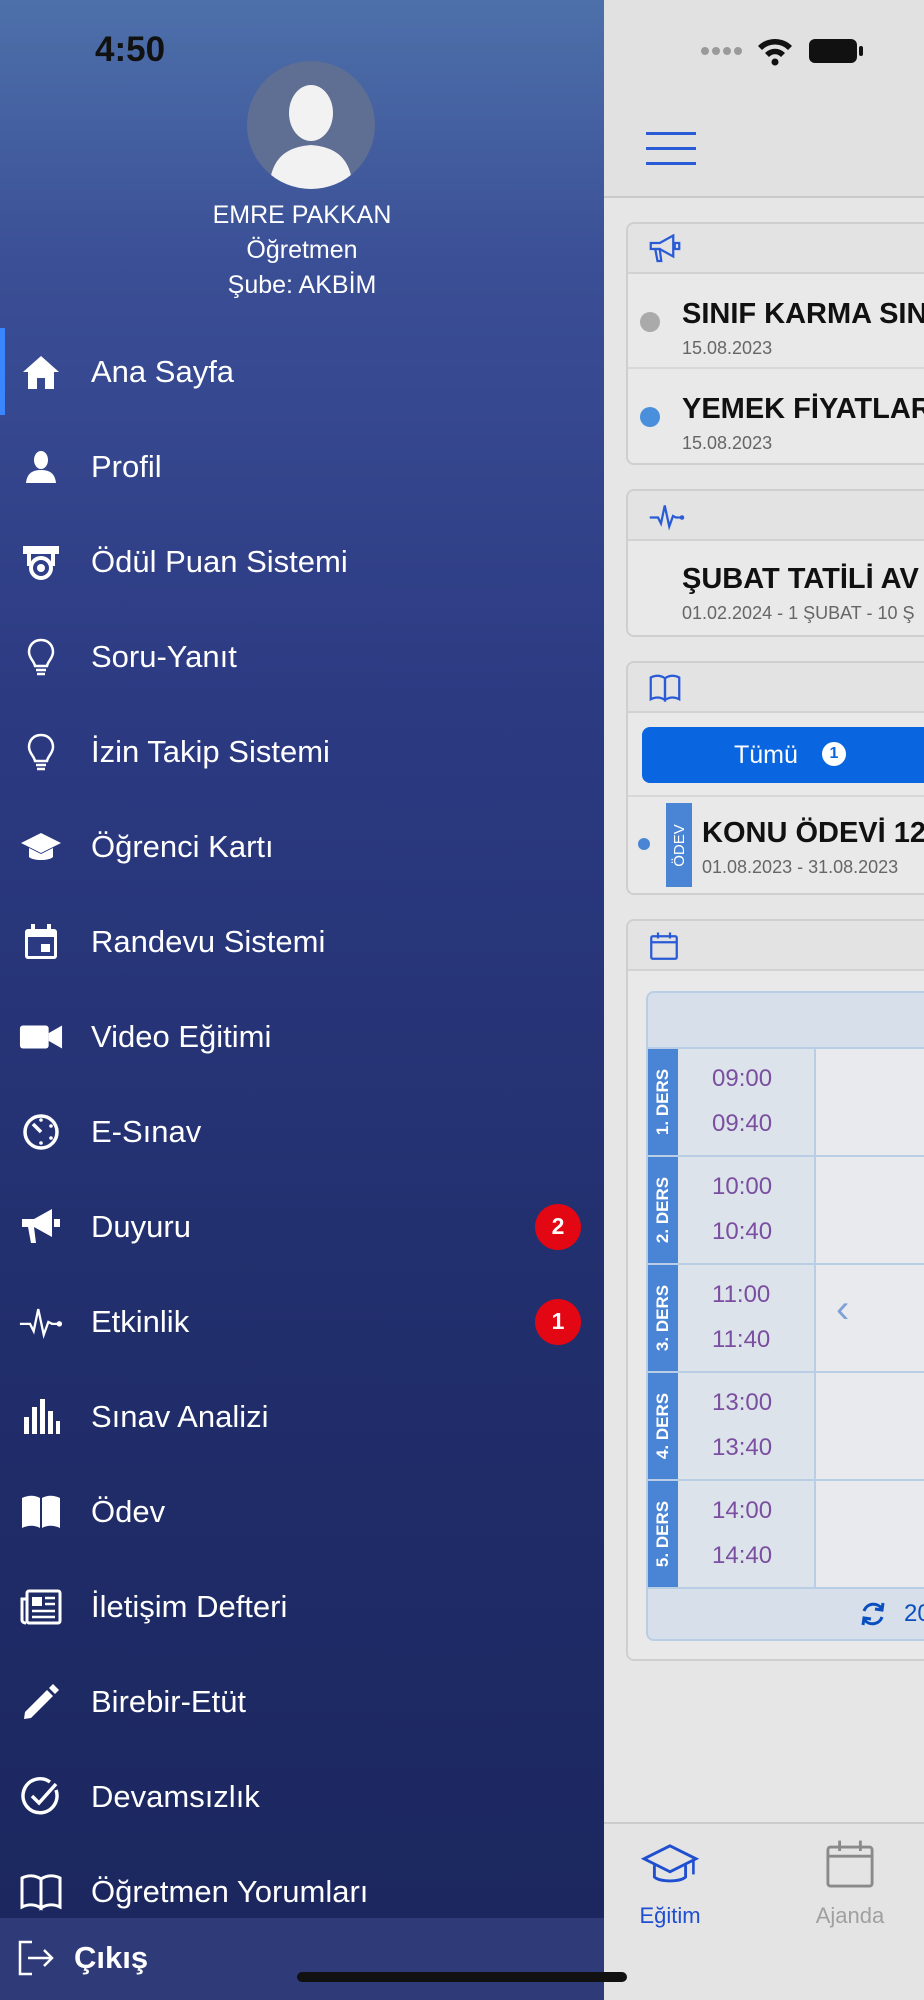  Describe the element at coordinates (302, 371) in the screenshot. I see `menu-item-ana-sayfa: Ana Sayfa` at that location.